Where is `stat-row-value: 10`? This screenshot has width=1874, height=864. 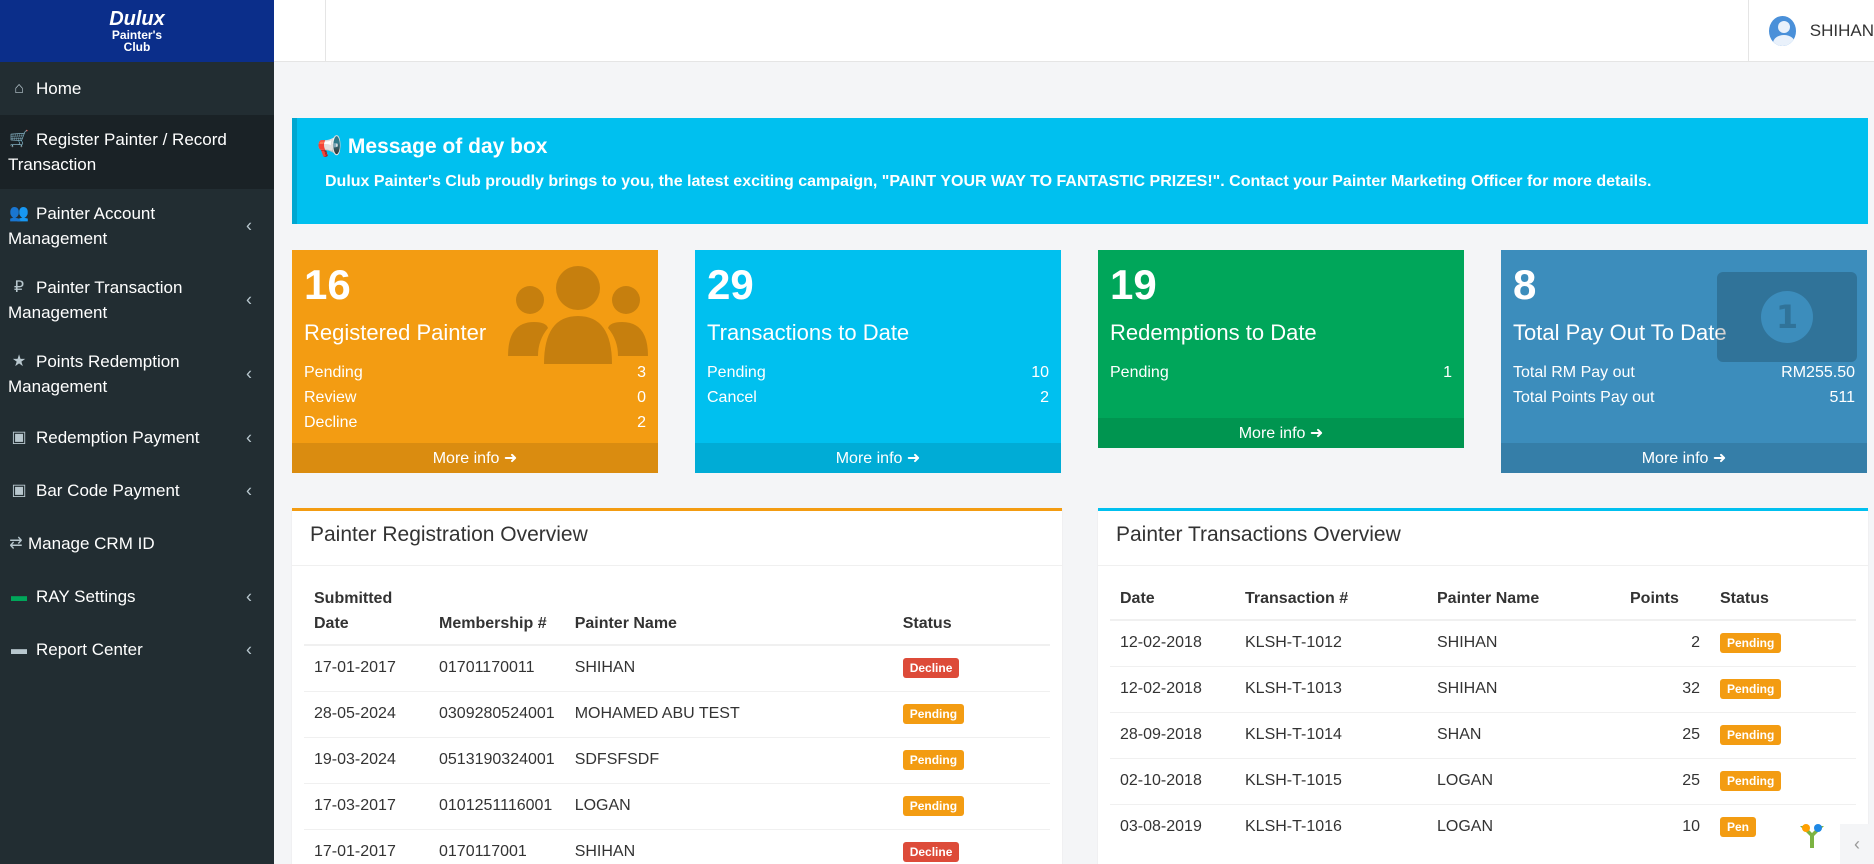 stat-row-value: 10 is located at coordinates (1040, 373).